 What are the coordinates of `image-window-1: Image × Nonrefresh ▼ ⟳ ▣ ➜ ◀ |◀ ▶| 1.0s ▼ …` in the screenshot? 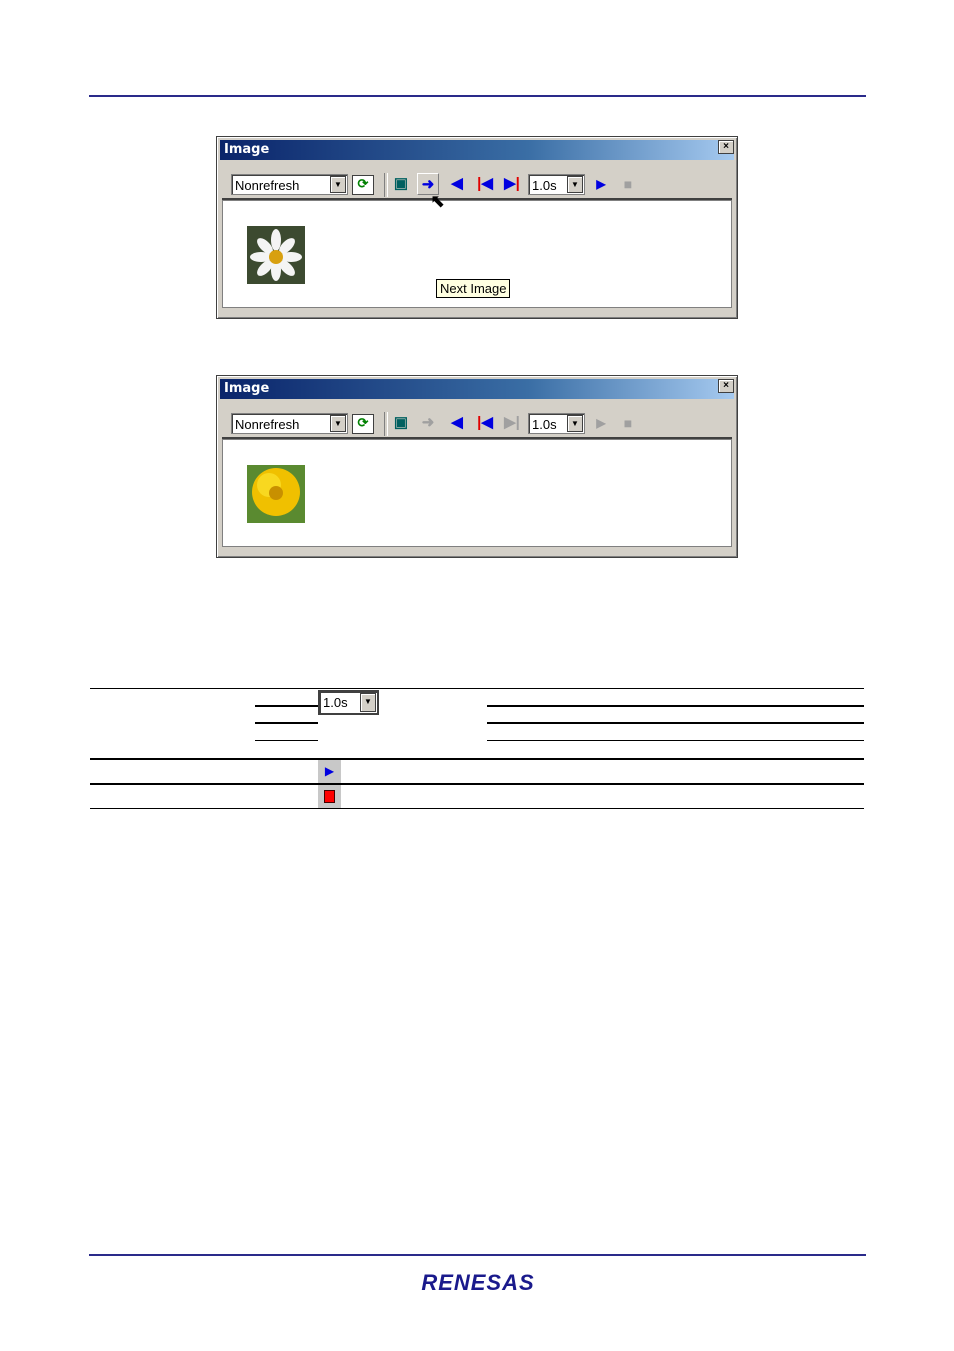 It's located at (477, 227).